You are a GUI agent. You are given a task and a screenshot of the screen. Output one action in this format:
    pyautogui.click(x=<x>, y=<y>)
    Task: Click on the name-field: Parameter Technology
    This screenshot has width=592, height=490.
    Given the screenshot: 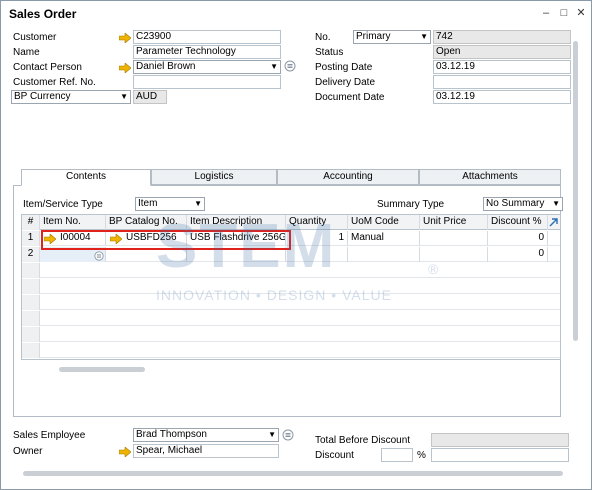 What is the action you would take?
    pyautogui.click(x=207, y=52)
    